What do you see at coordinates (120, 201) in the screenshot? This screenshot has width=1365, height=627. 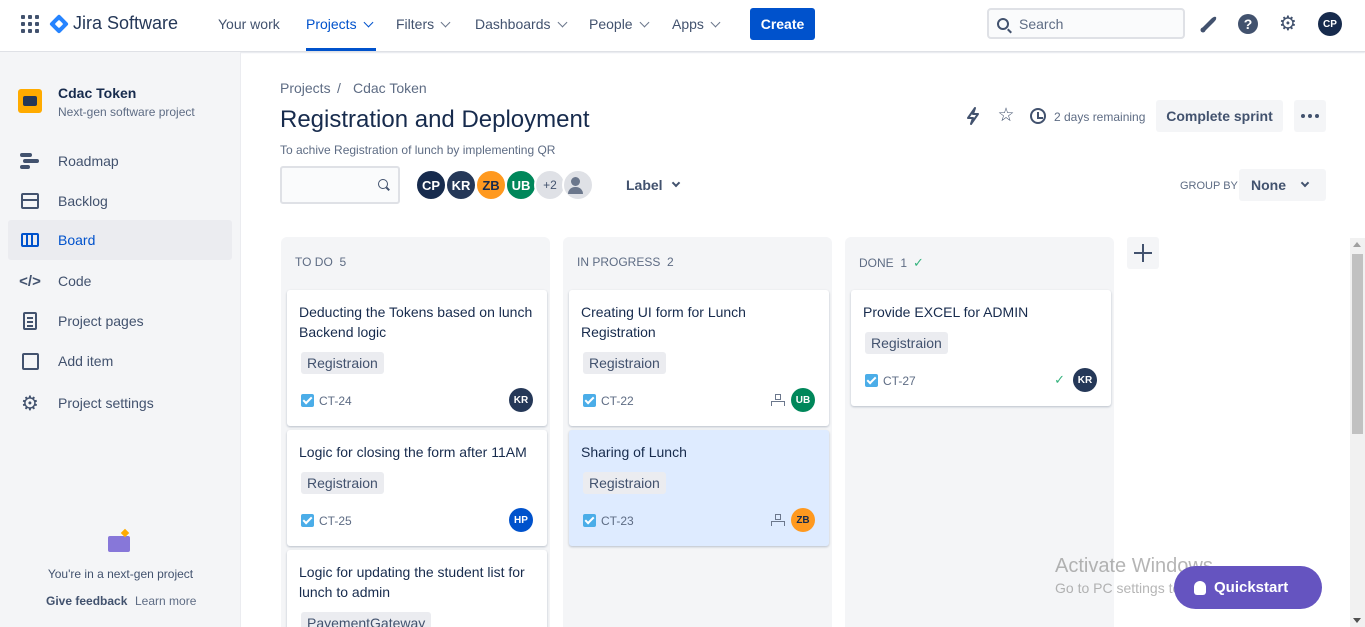 I see `sidebar-item-backlog: Backlog` at bounding box center [120, 201].